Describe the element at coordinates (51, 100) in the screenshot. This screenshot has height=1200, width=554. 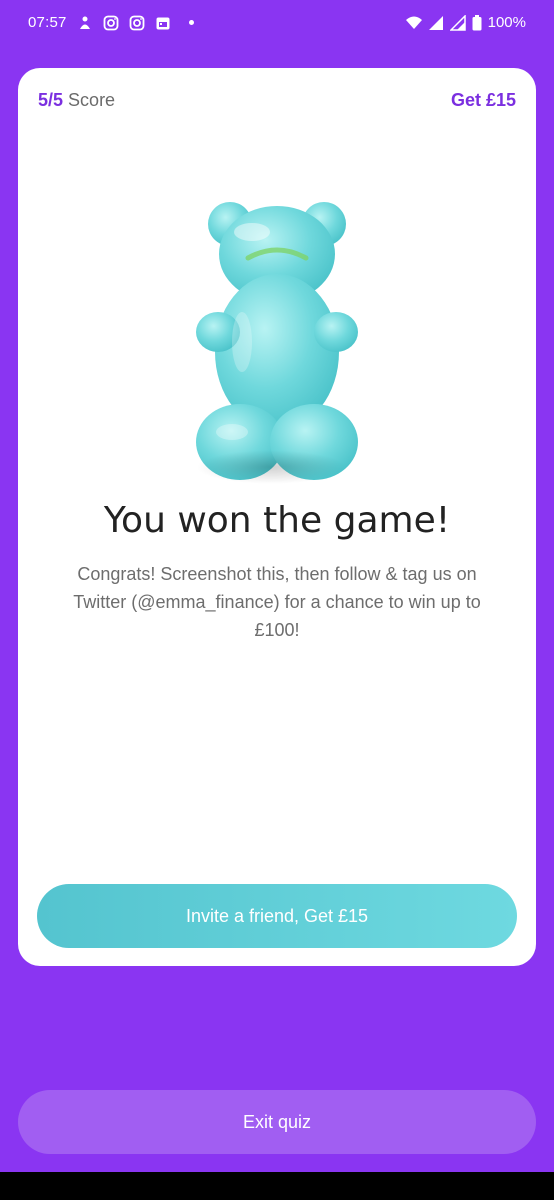
I see `score-value: 5/5` at that location.